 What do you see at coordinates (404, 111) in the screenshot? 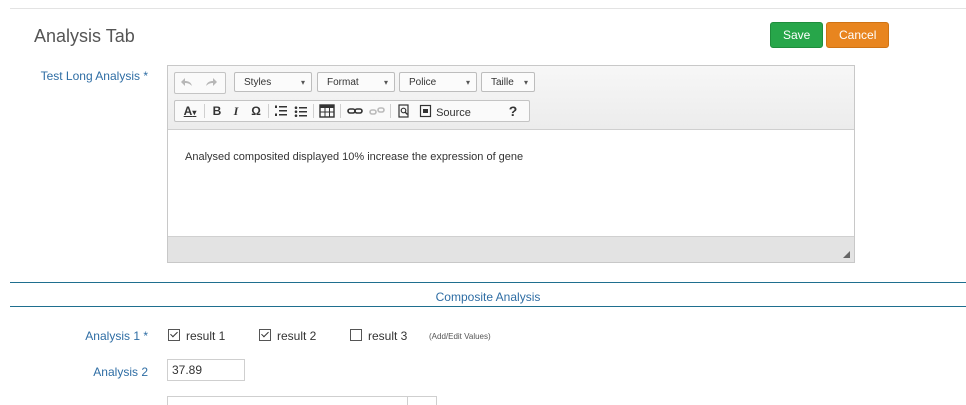
I see `preview-icon` at bounding box center [404, 111].